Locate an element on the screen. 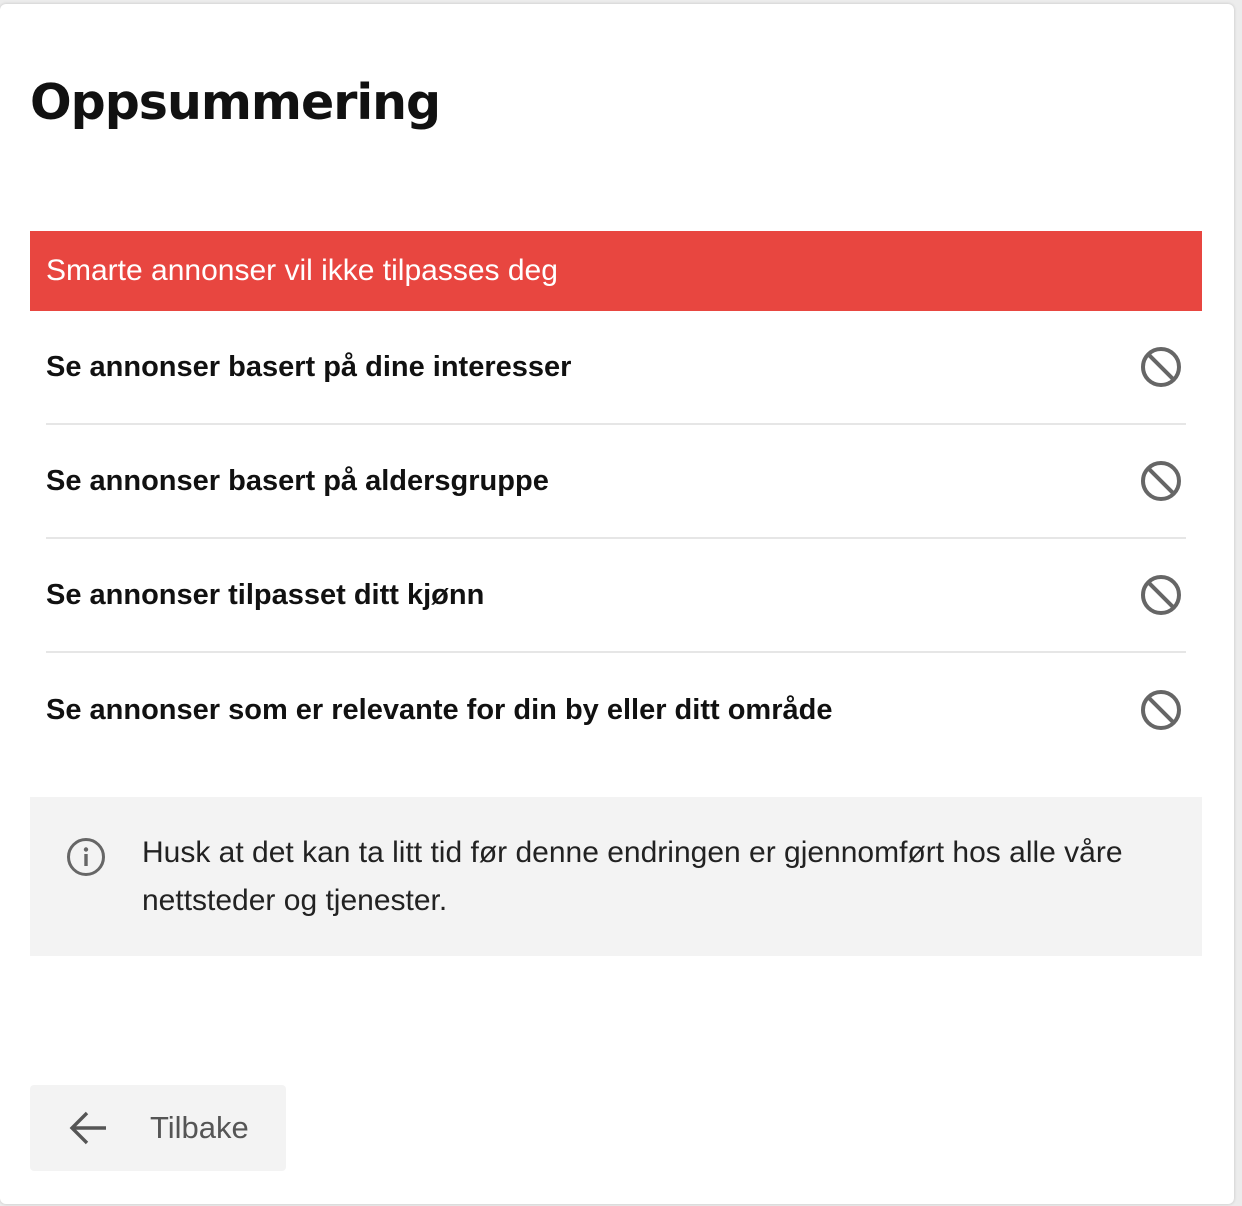  status-banner: Smarte annonser vil ikke tilpasses deg is located at coordinates (616, 271).